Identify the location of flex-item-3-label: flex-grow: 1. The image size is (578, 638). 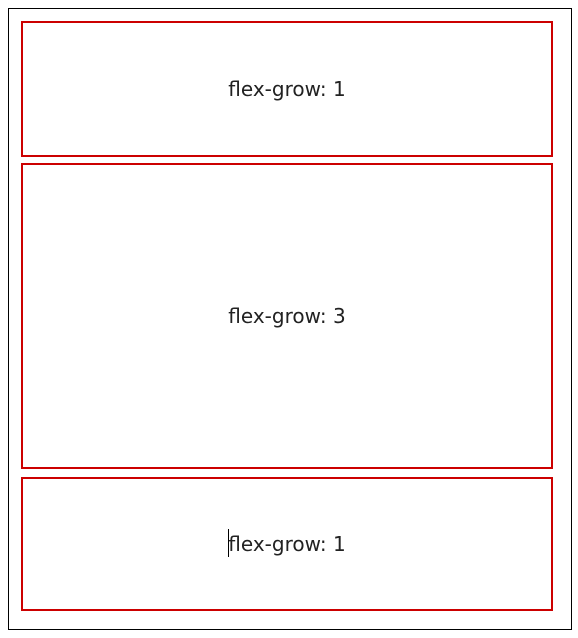
(287, 544).